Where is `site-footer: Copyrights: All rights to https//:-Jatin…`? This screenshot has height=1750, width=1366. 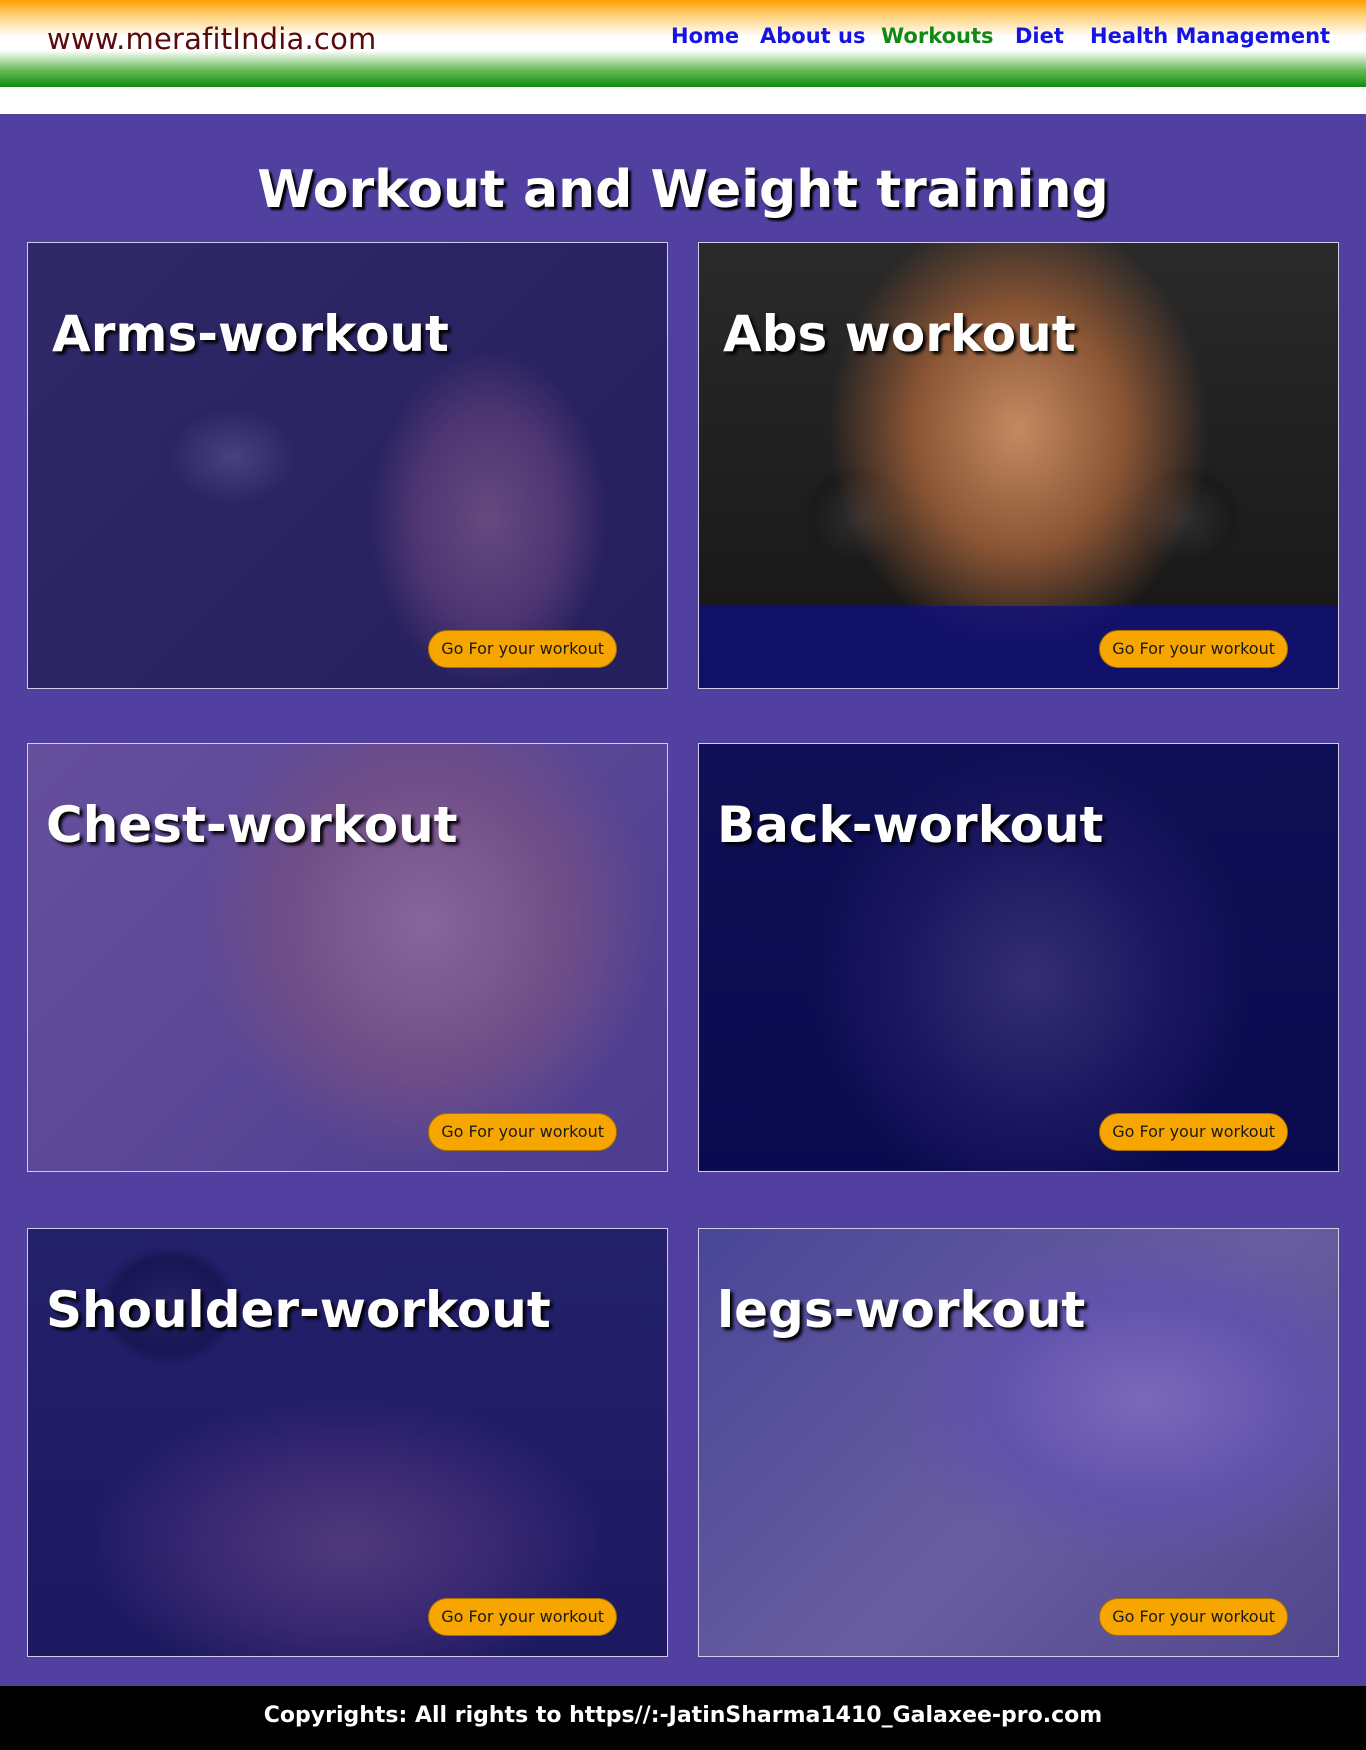 site-footer: Copyrights: All rights to https//:-Jatin… is located at coordinates (683, 1718).